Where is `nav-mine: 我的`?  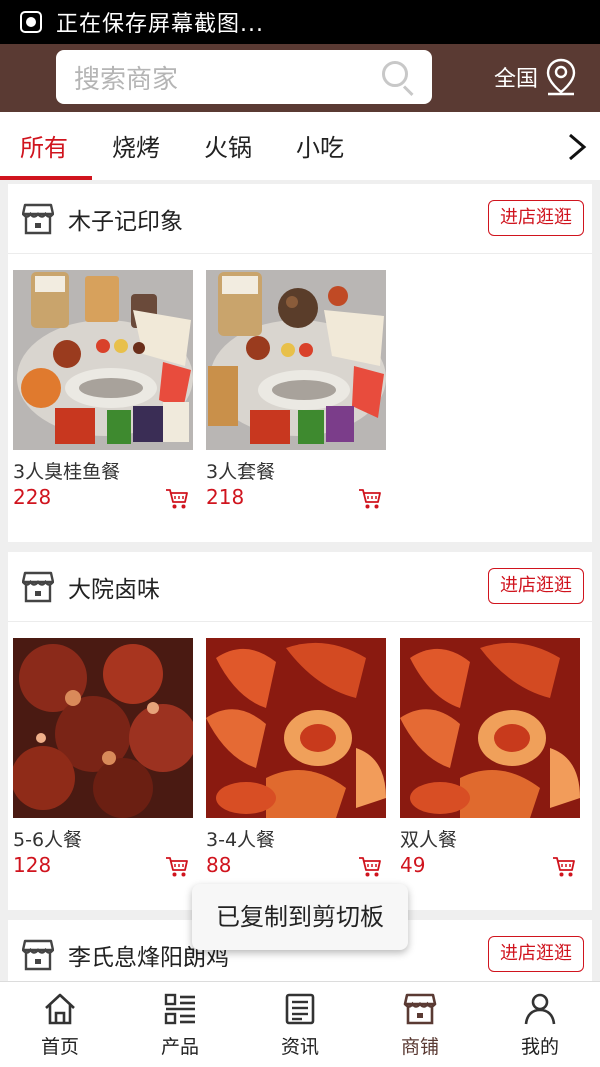
nav-mine: 我的 is located at coordinates (540, 1025).